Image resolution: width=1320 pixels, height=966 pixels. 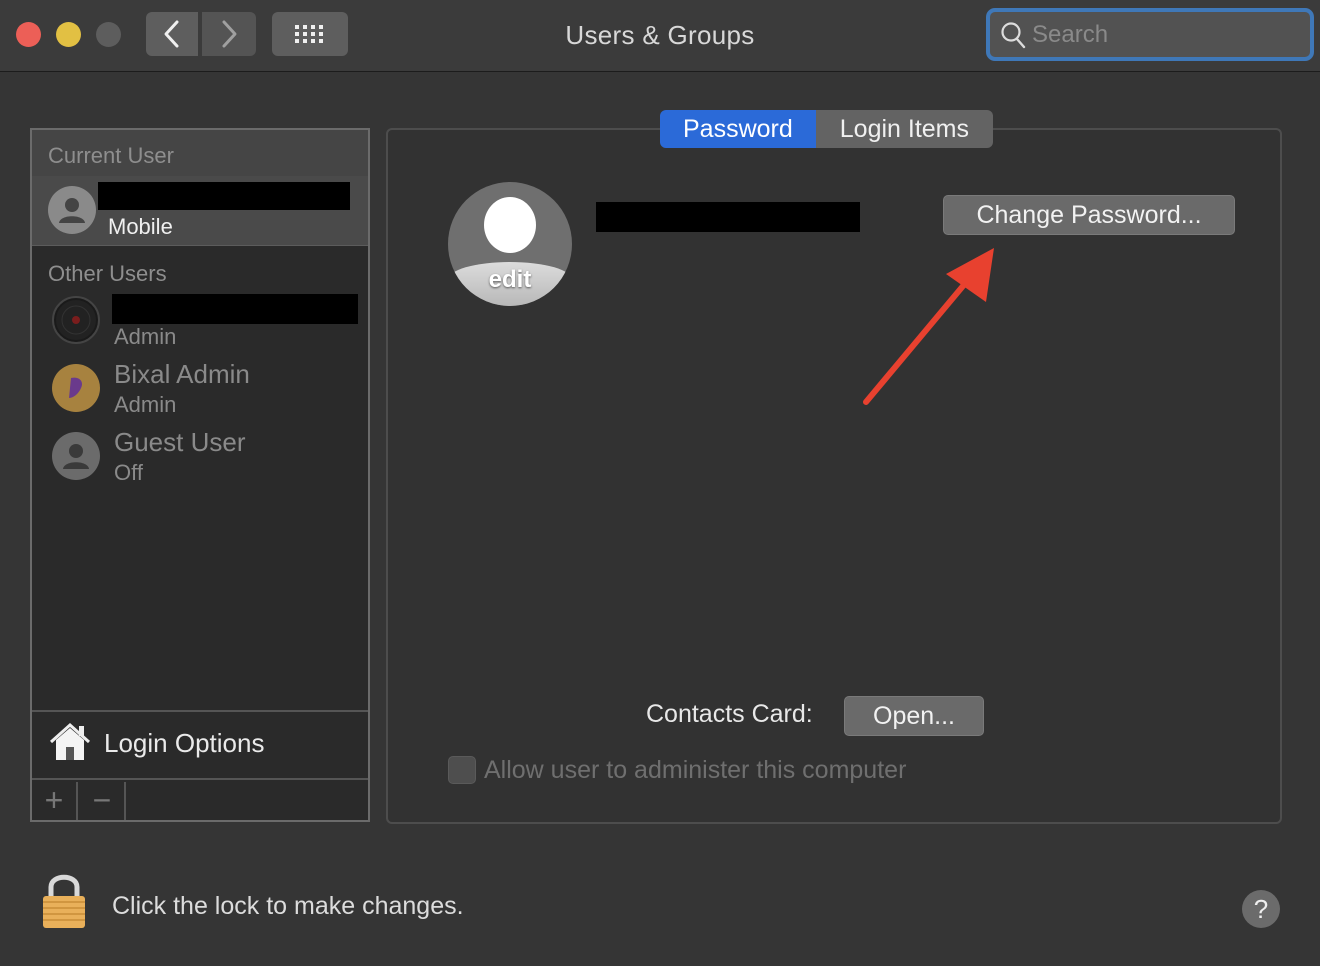 What do you see at coordinates (200, 153) in the screenshot?
I see `current-user-header: Current User` at bounding box center [200, 153].